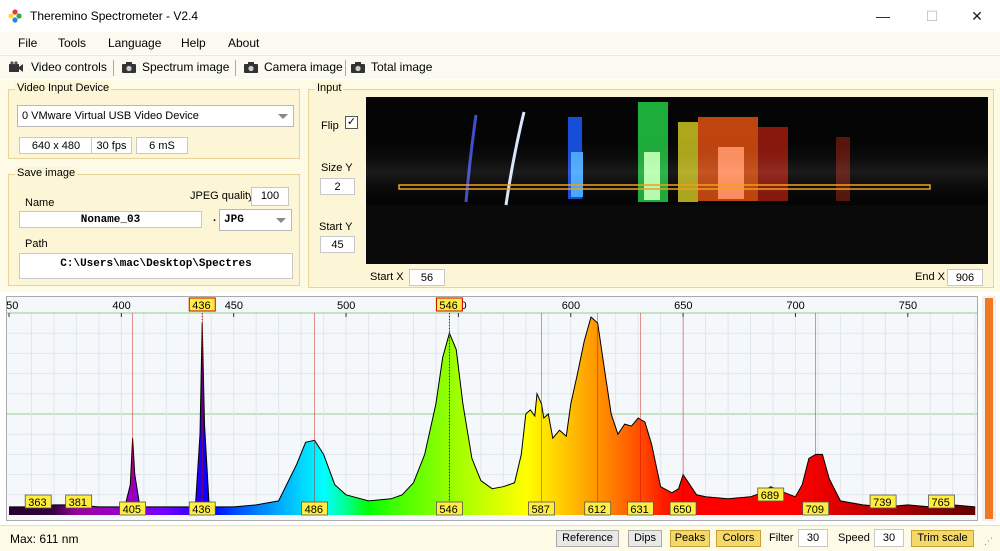  What do you see at coordinates (329, 88) in the screenshot?
I see `input-title: Input` at bounding box center [329, 88].